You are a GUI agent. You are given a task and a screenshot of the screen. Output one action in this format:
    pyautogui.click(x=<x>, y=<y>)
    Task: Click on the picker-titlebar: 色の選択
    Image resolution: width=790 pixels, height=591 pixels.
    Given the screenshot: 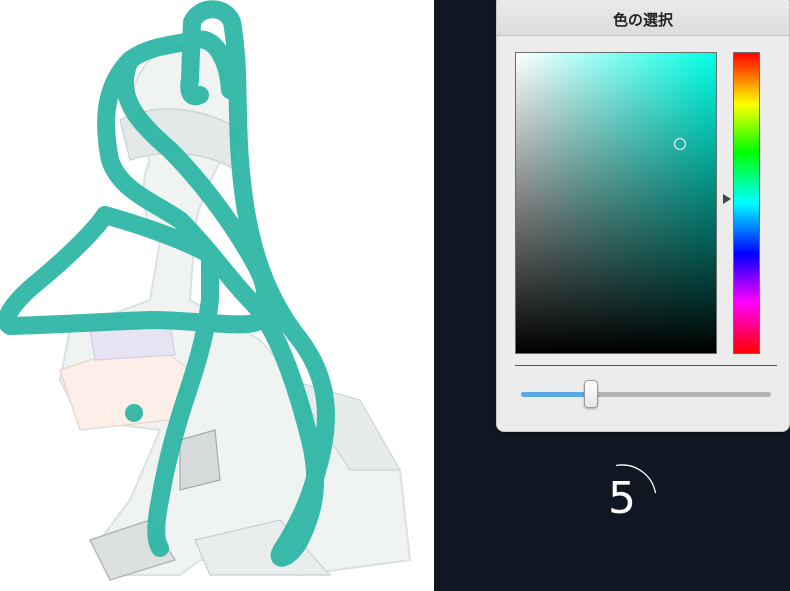 What is the action you would take?
    pyautogui.click(x=643, y=18)
    